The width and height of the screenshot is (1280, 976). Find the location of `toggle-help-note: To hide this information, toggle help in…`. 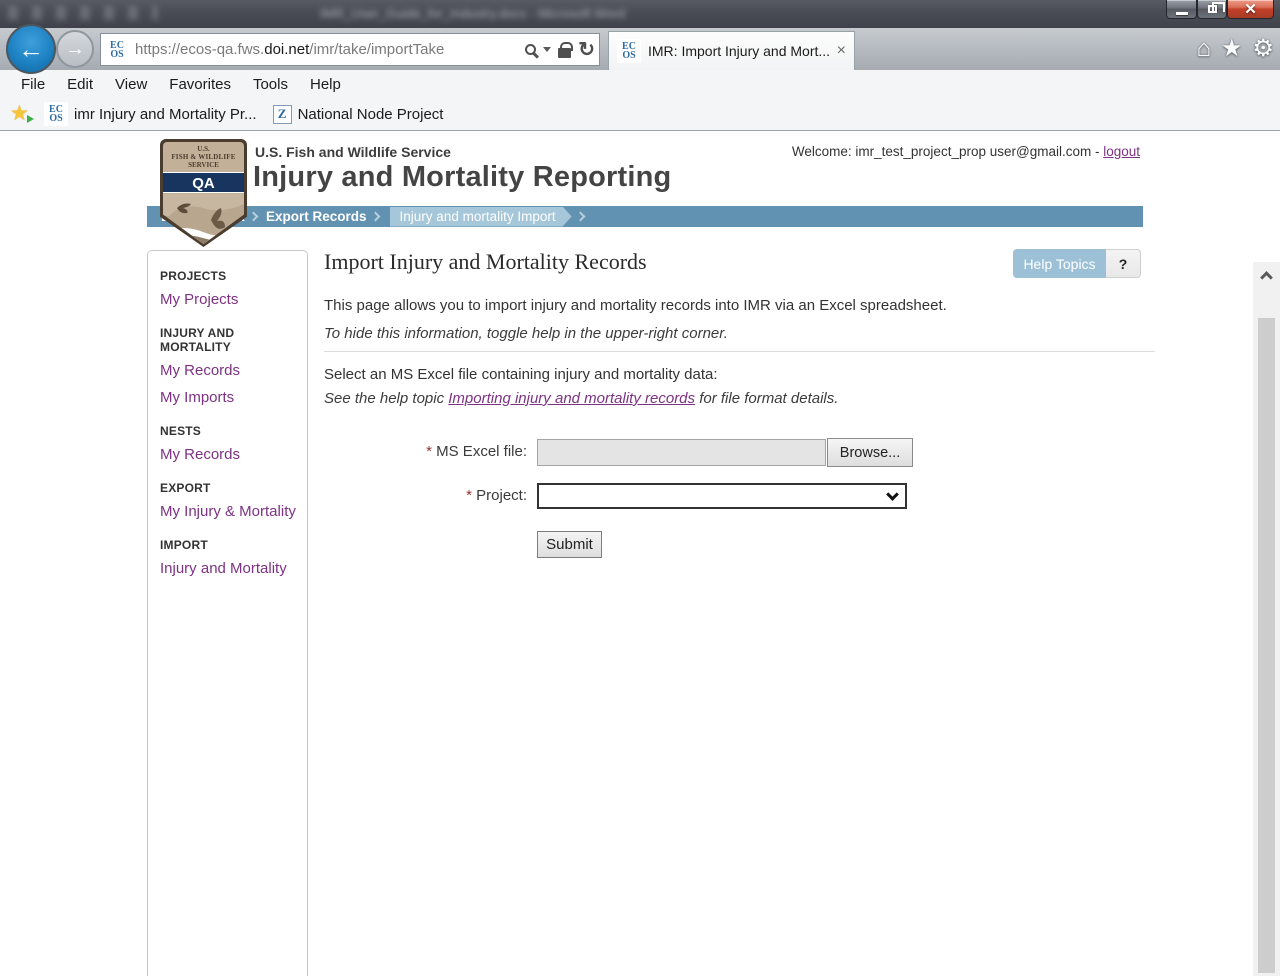

toggle-help-note: To hide this information, toggle help in… is located at coordinates (526, 333).